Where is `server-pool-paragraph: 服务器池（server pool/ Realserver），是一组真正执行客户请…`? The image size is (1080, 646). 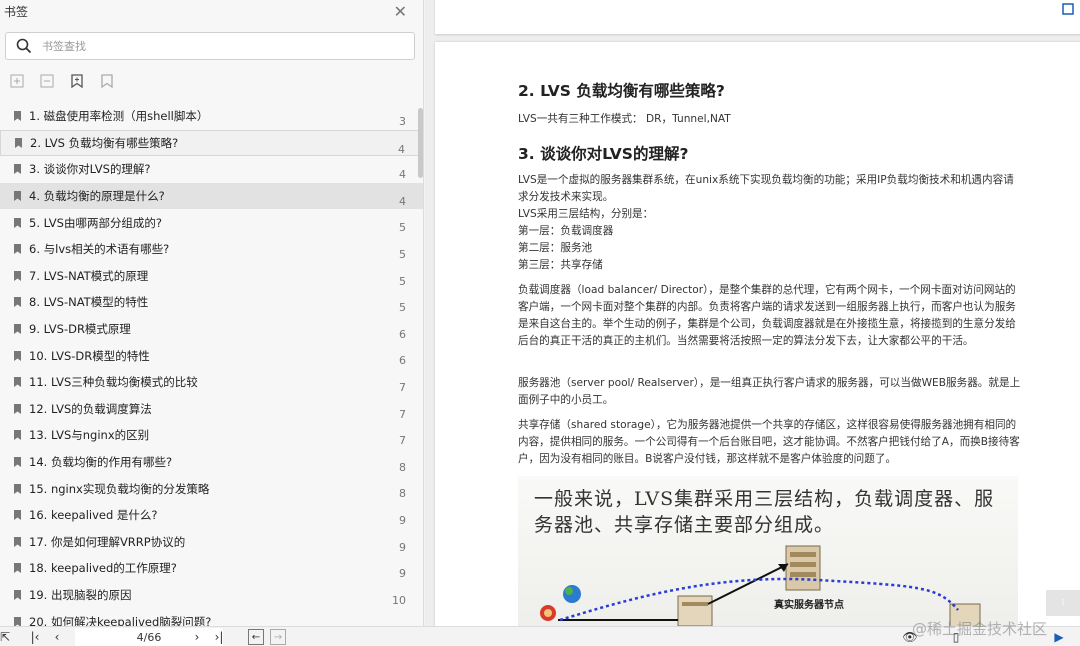
server-pool-paragraph: 服务器池（server pool/ Realserver），是一组真正执行客户请… is located at coordinates (769, 391).